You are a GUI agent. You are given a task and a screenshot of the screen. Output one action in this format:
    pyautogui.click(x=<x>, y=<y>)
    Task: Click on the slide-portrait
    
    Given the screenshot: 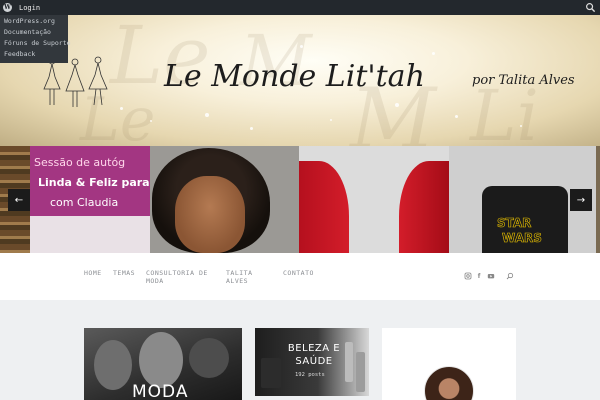 What is the action you would take?
    pyautogui.click(x=224, y=199)
    